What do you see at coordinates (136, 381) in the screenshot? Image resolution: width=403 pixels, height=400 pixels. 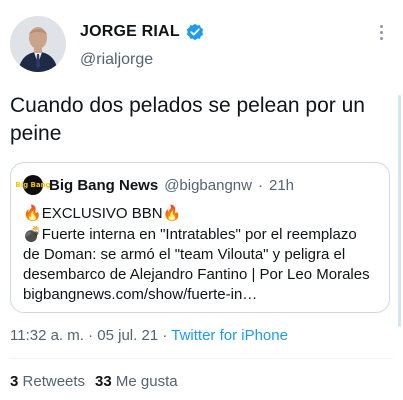 I see `likes-stat: 33 Me gusta` at bounding box center [136, 381].